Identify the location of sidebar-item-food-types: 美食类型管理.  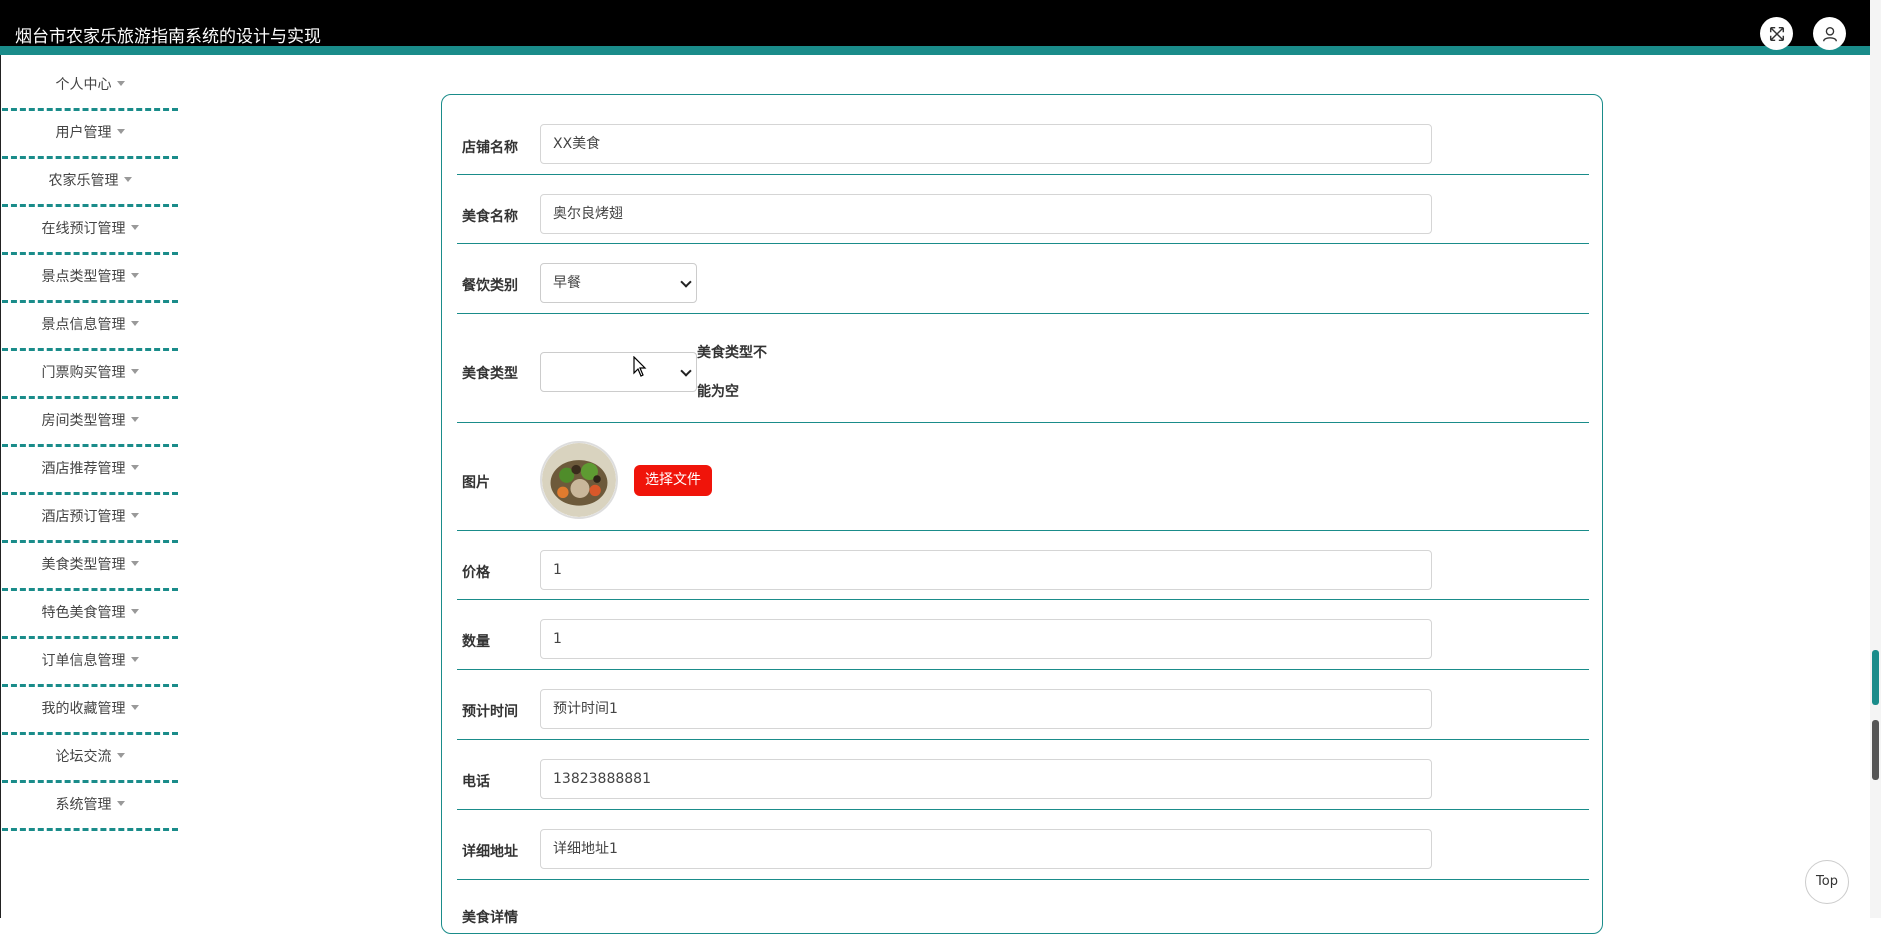
(90, 568).